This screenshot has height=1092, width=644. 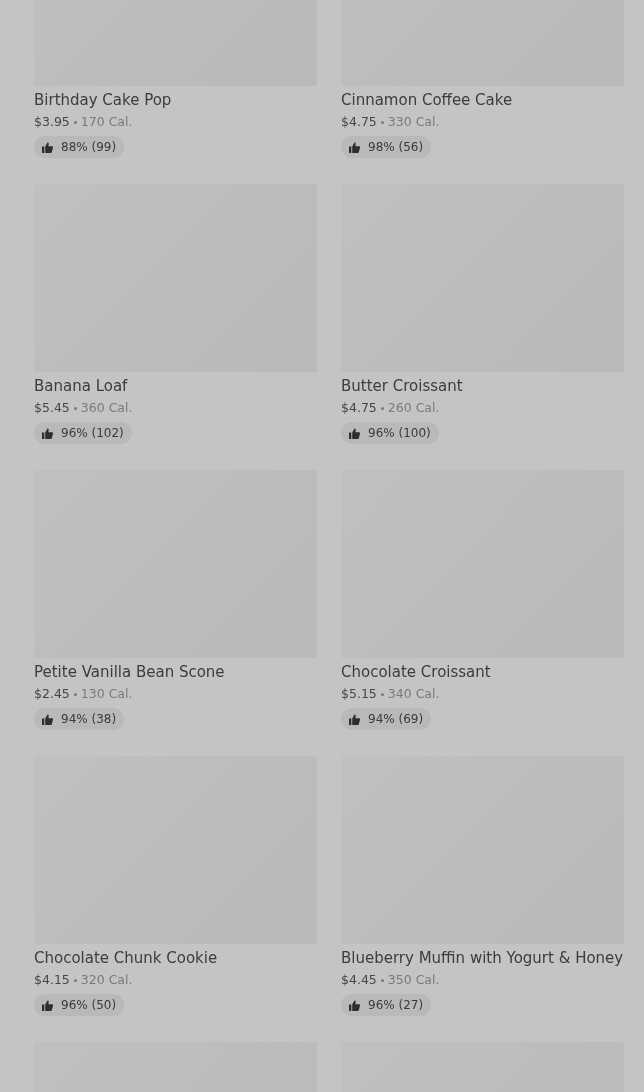 What do you see at coordinates (106, 122) in the screenshot?
I see `product-calories: 170 Cal.` at bounding box center [106, 122].